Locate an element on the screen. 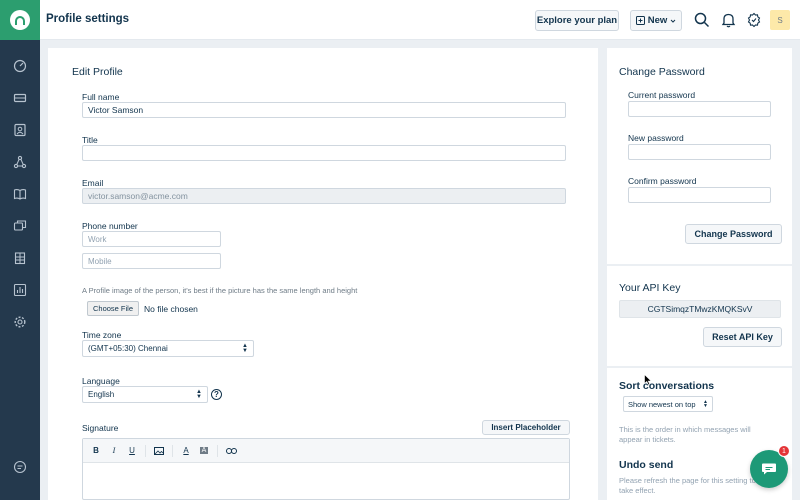 This screenshot has height=500, width=800. title-field is located at coordinates (324, 153).